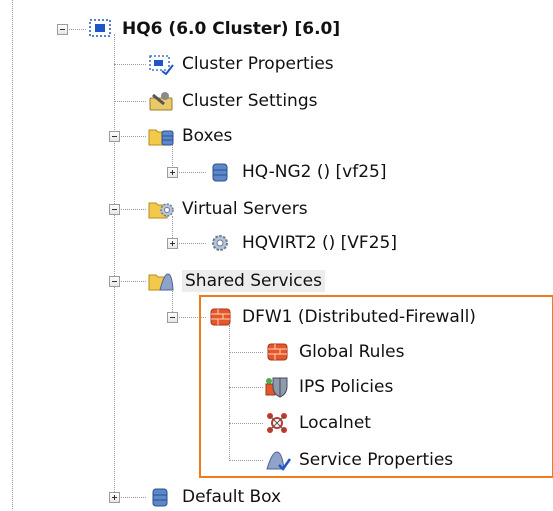 The height and width of the screenshot is (511, 553). I want to click on boxes-collapse-toggle, so click(114, 136).